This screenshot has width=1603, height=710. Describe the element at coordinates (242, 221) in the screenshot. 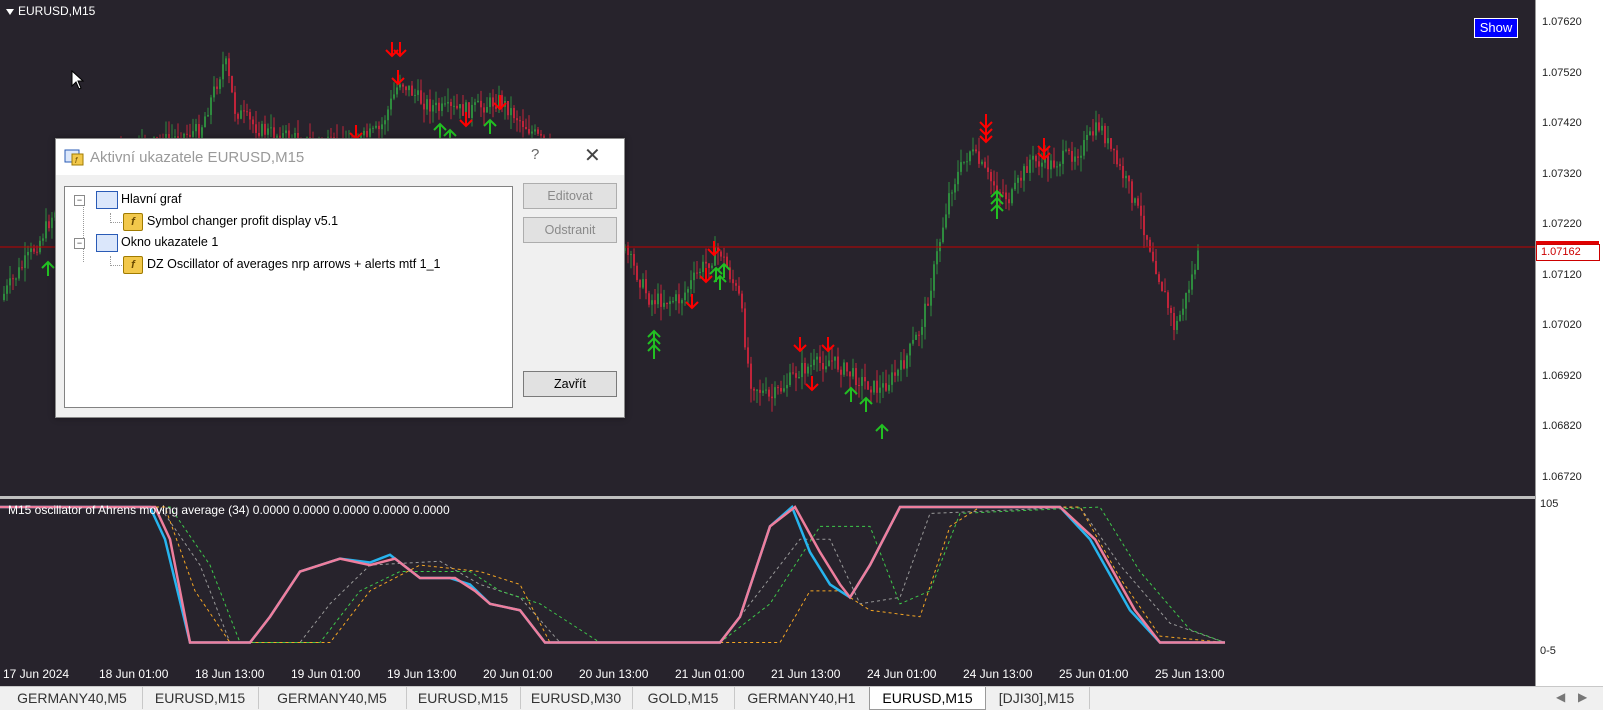

I see `tree-node-symbol-changer: Symbol changer profit display v5.1` at that location.